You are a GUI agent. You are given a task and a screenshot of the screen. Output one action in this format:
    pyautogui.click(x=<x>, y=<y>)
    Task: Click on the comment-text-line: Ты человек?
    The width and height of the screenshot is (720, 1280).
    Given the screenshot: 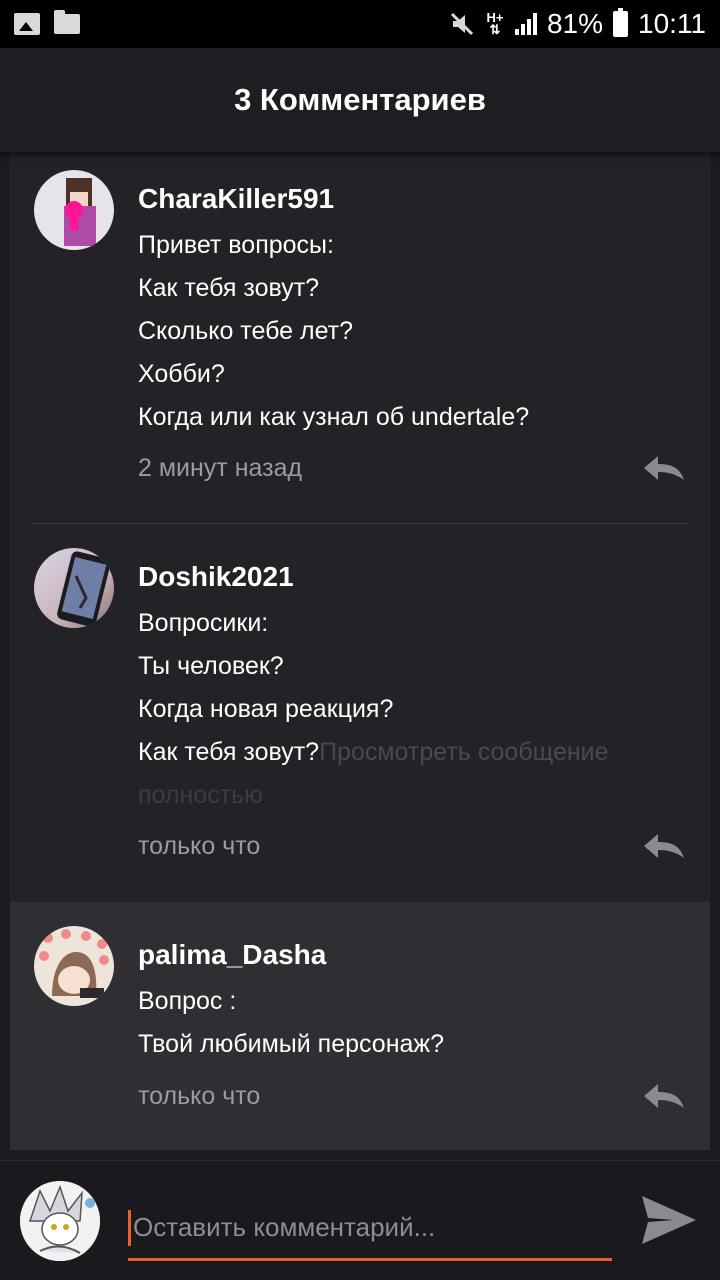 What is the action you would take?
    pyautogui.click(x=211, y=666)
    